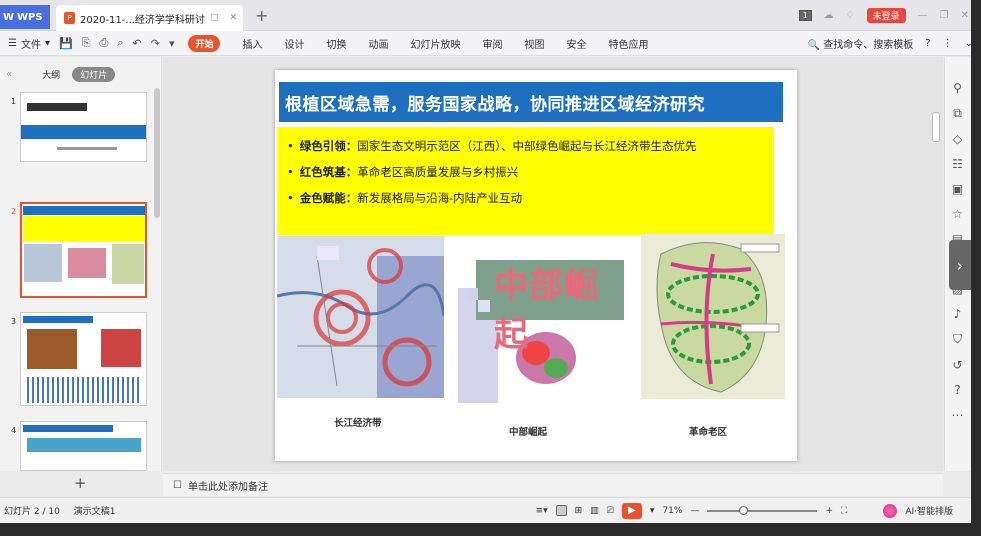  What do you see at coordinates (631, 510) in the screenshot?
I see `play-button: ▶` at bounding box center [631, 510].